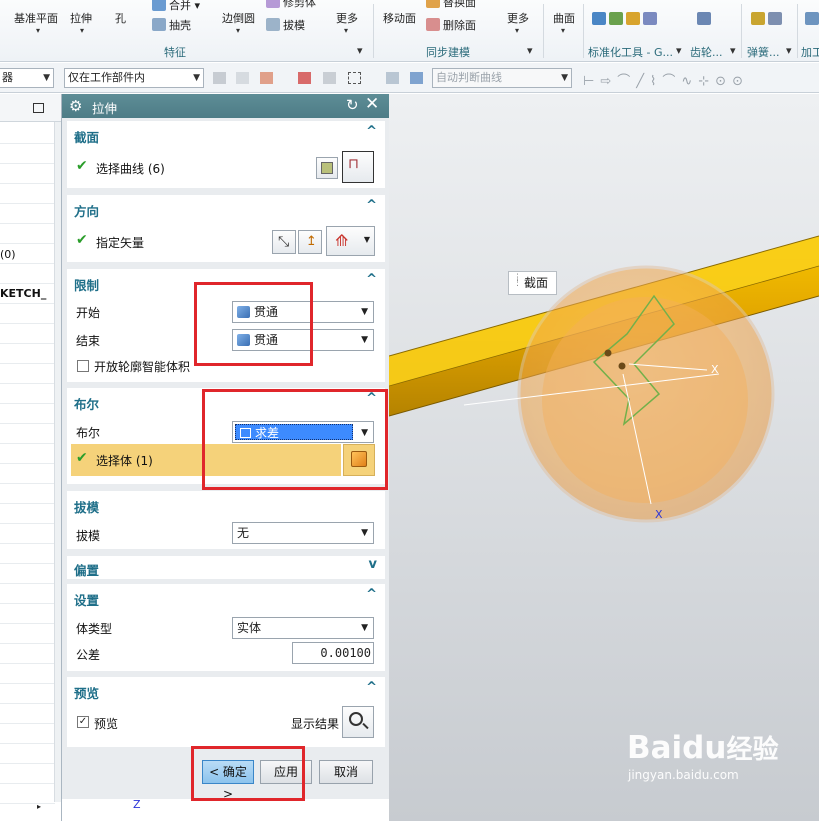  What do you see at coordinates (291, 5) in the screenshot?
I see `trim-body-button: 修剪体` at bounding box center [291, 5].